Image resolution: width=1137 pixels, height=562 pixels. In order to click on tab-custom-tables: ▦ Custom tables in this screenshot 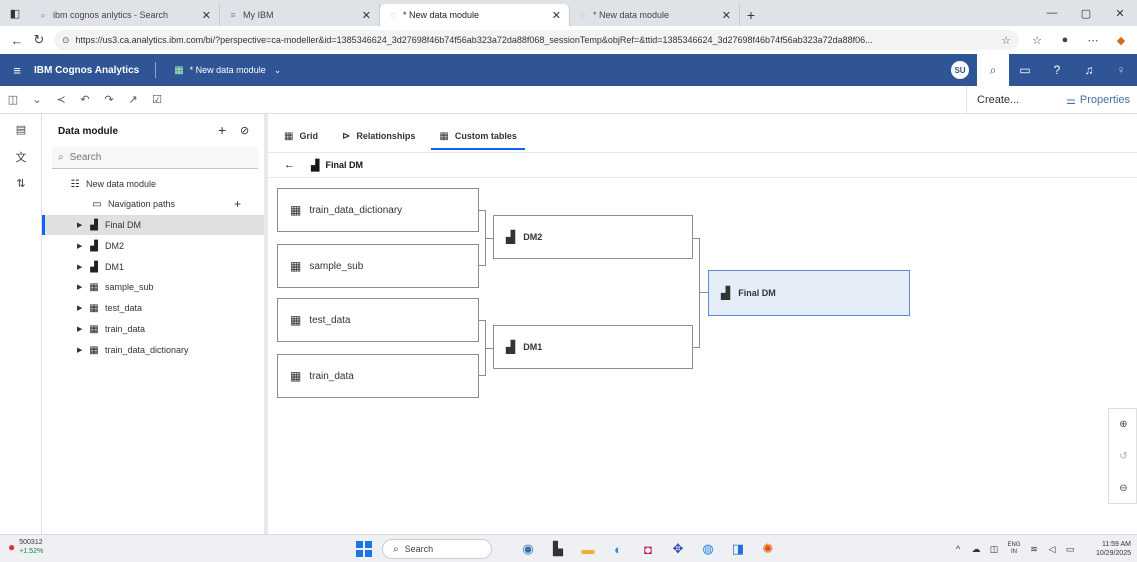, I will do `click(478, 137)`.